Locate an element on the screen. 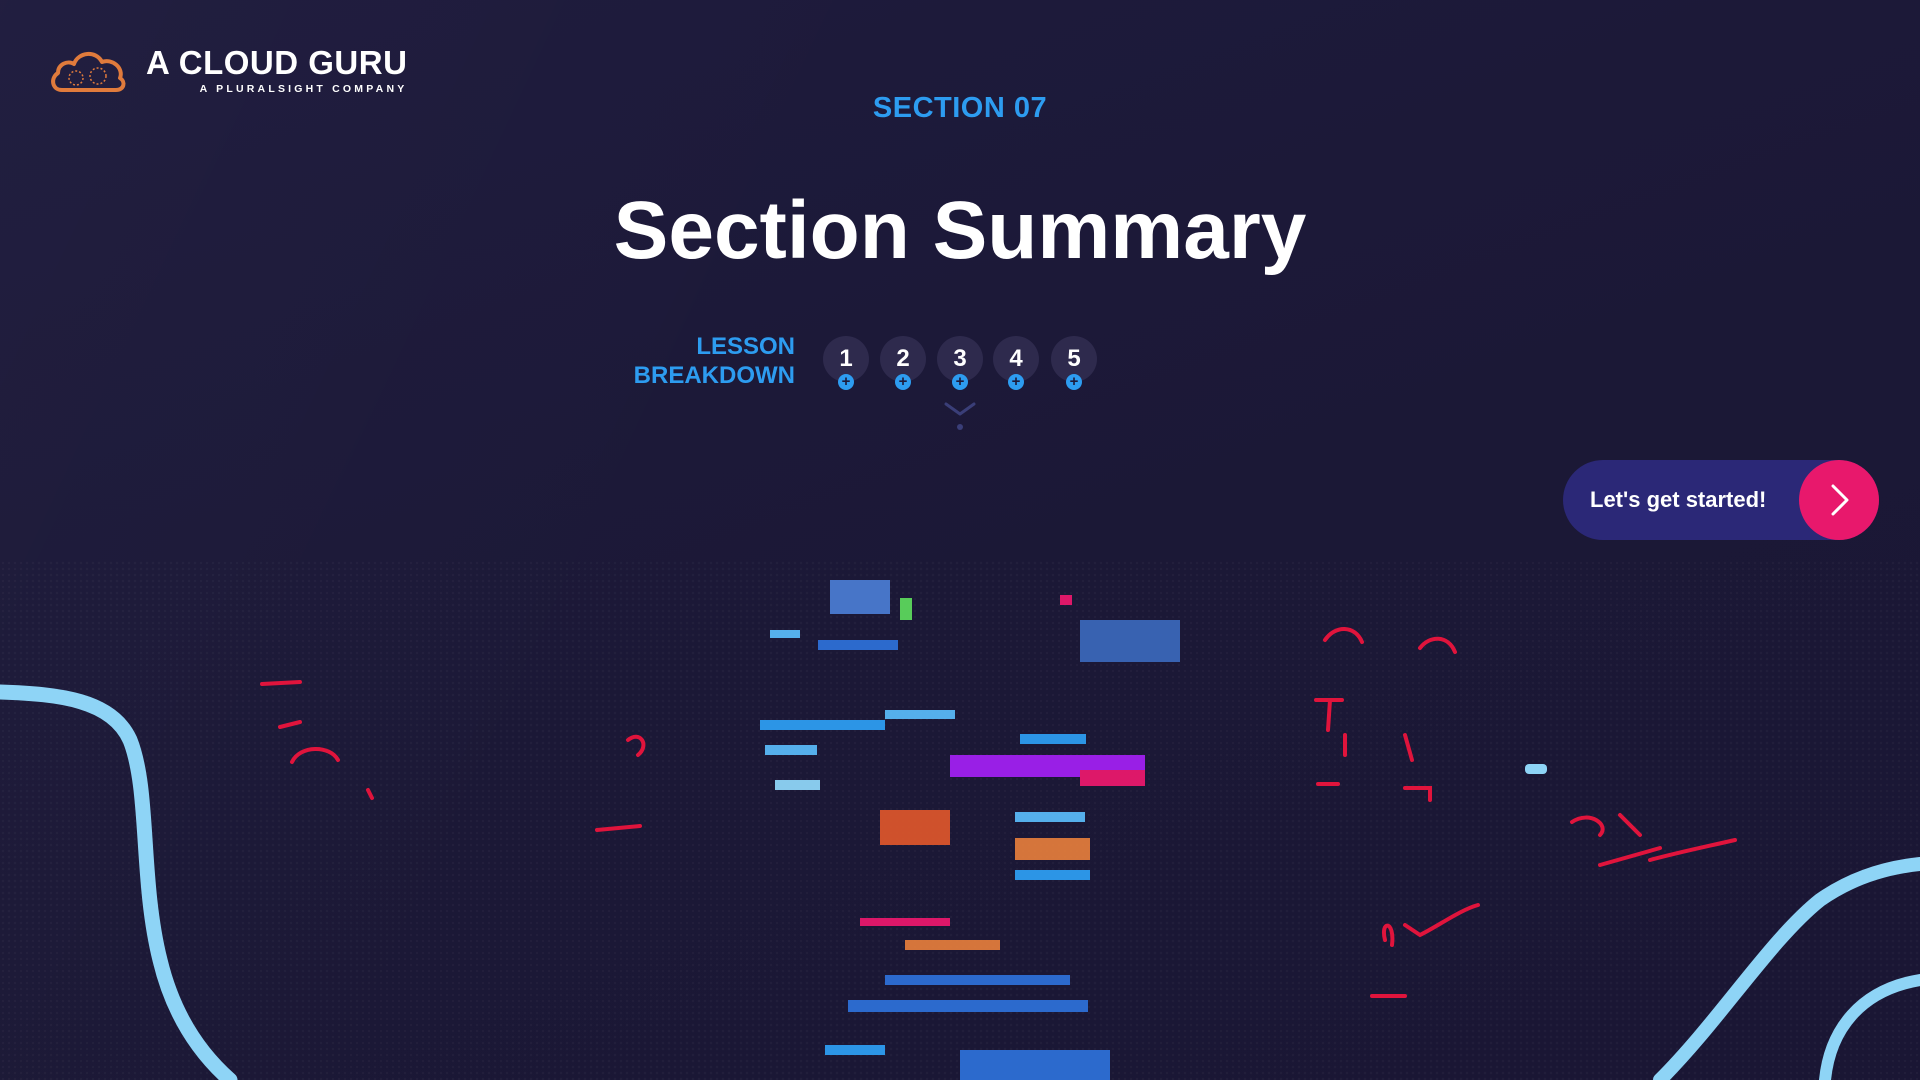 Image resolution: width=1920 pixels, height=1080 pixels. cloud-logo-icon is located at coordinates (88, 72).